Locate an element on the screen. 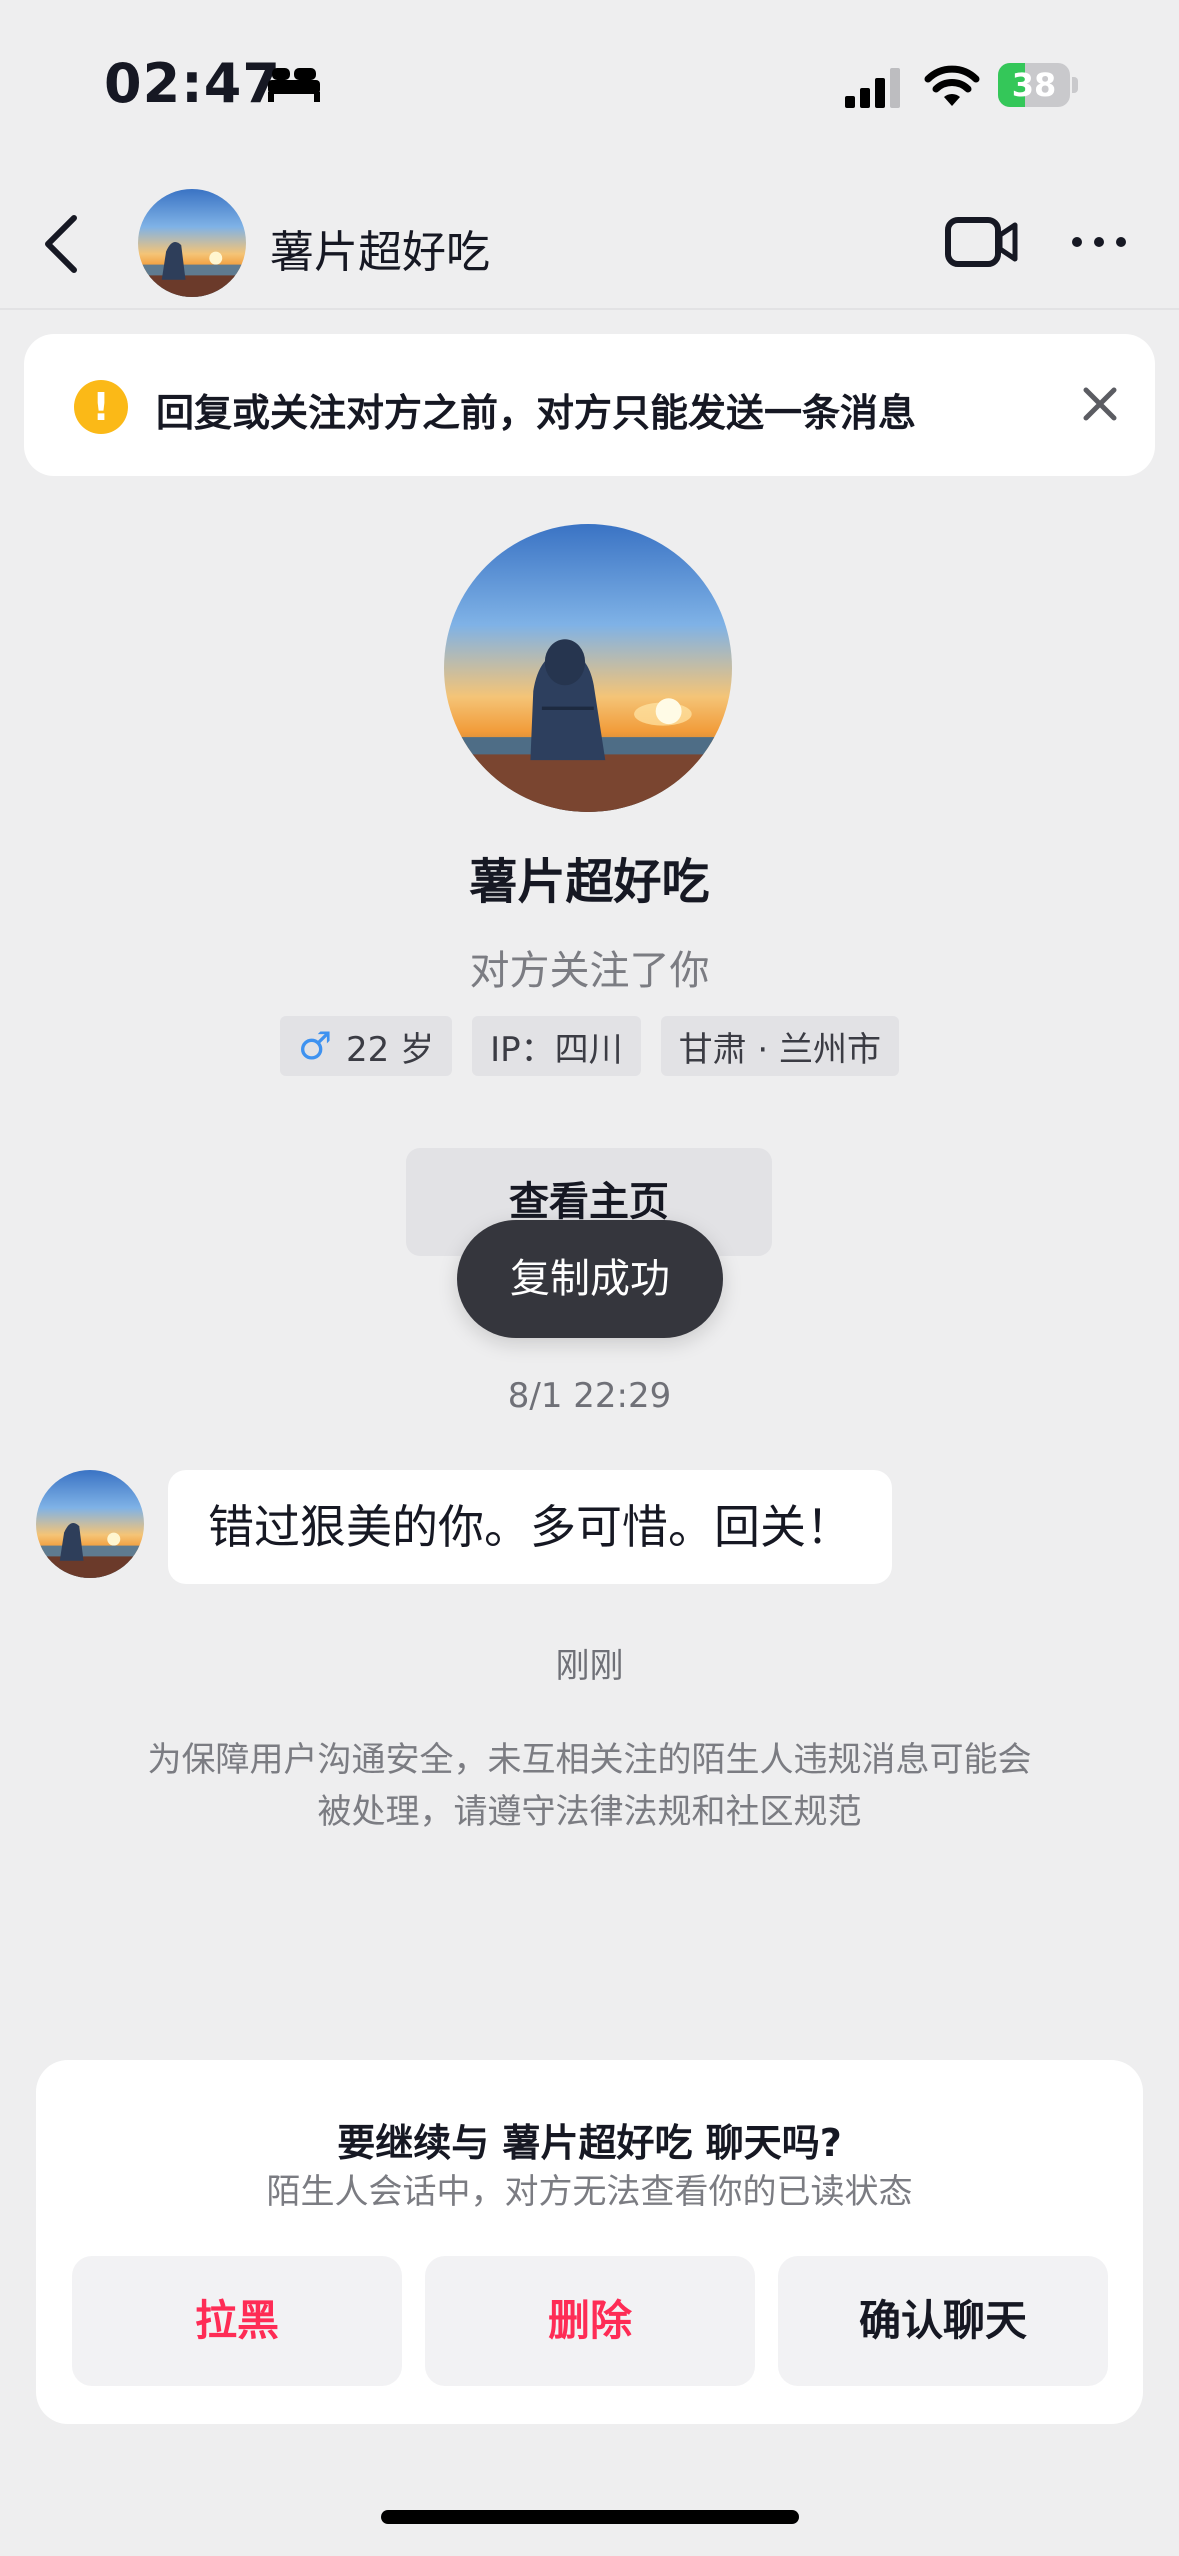  location-tag: 甘肃 · 兰州市 is located at coordinates (780, 1046).